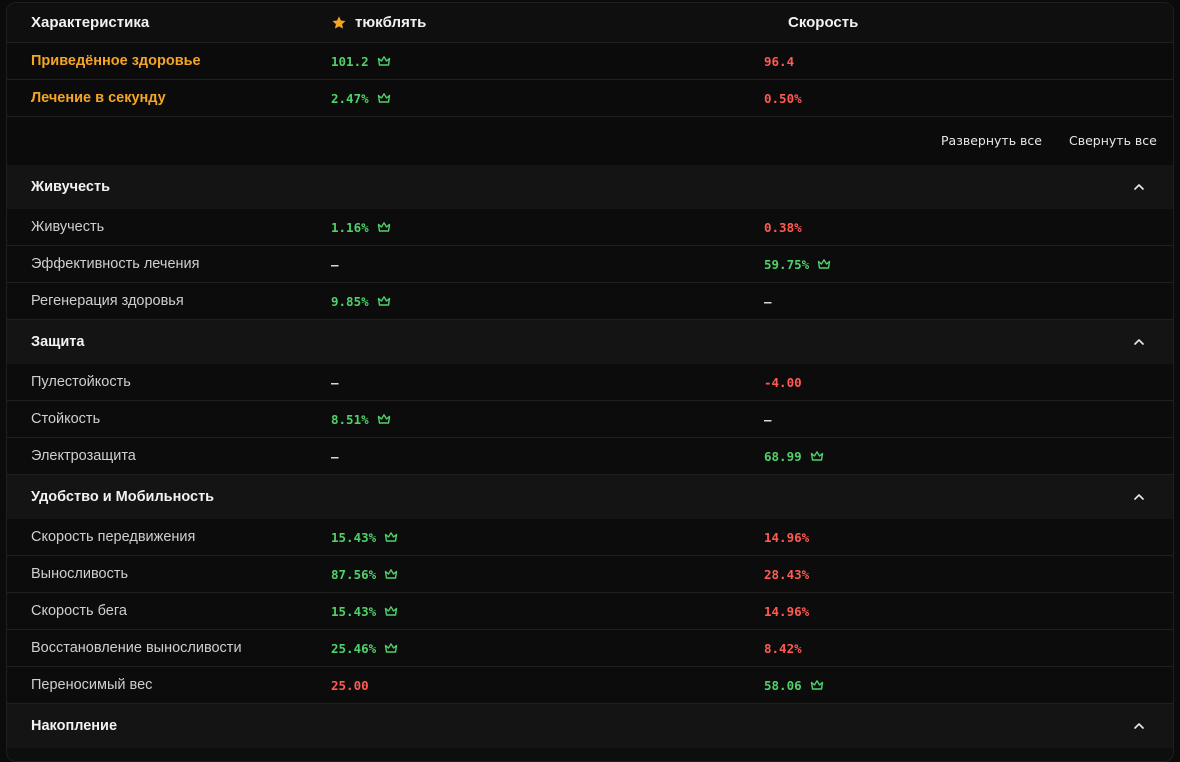 Image resolution: width=1180 pixels, height=762 pixels. Describe the element at coordinates (779, 61) in the screenshot. I see `build-b-cell: 96.4` at that location.